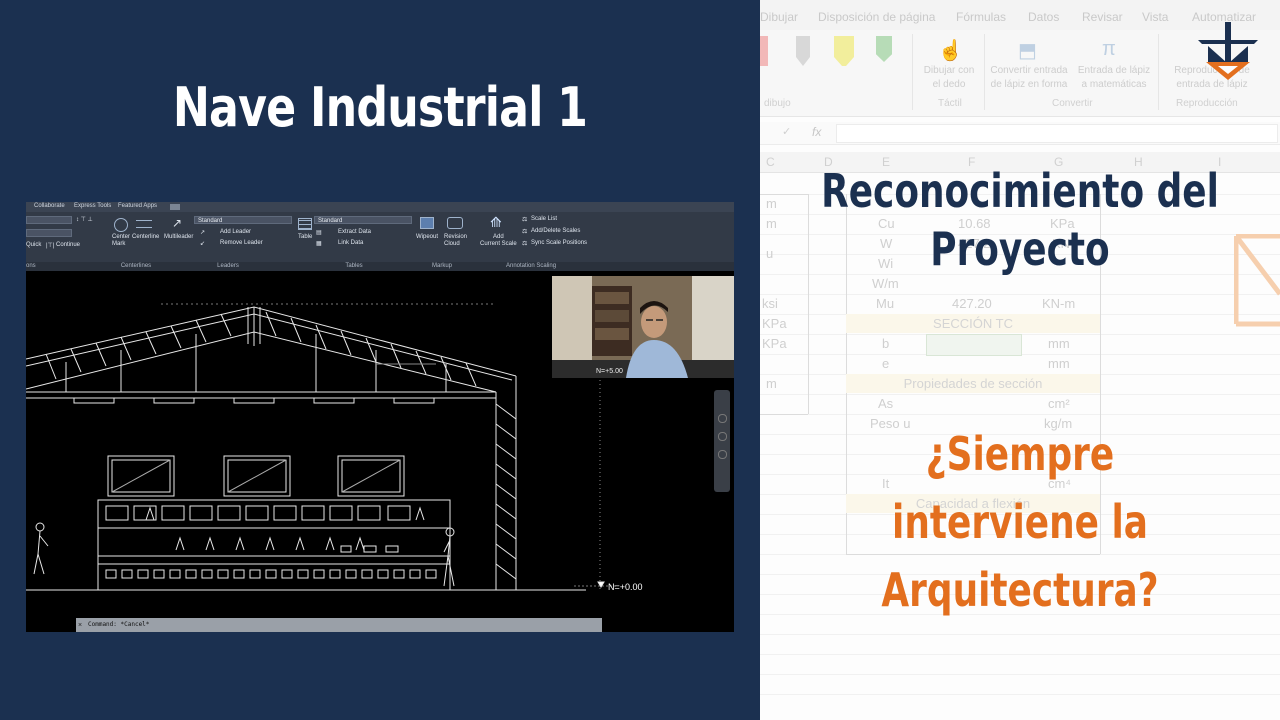  What do you see at coordinates (305, 237) in the screenshot?
I see `table-button: Table` at bounding box center [305, 237].